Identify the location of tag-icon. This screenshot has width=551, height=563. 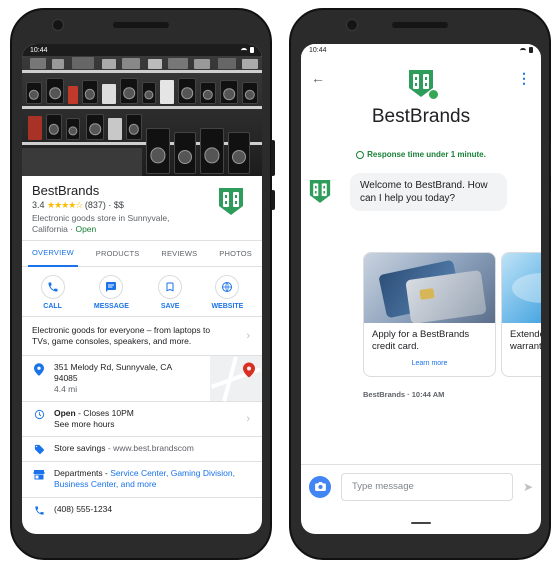
(39, 449).